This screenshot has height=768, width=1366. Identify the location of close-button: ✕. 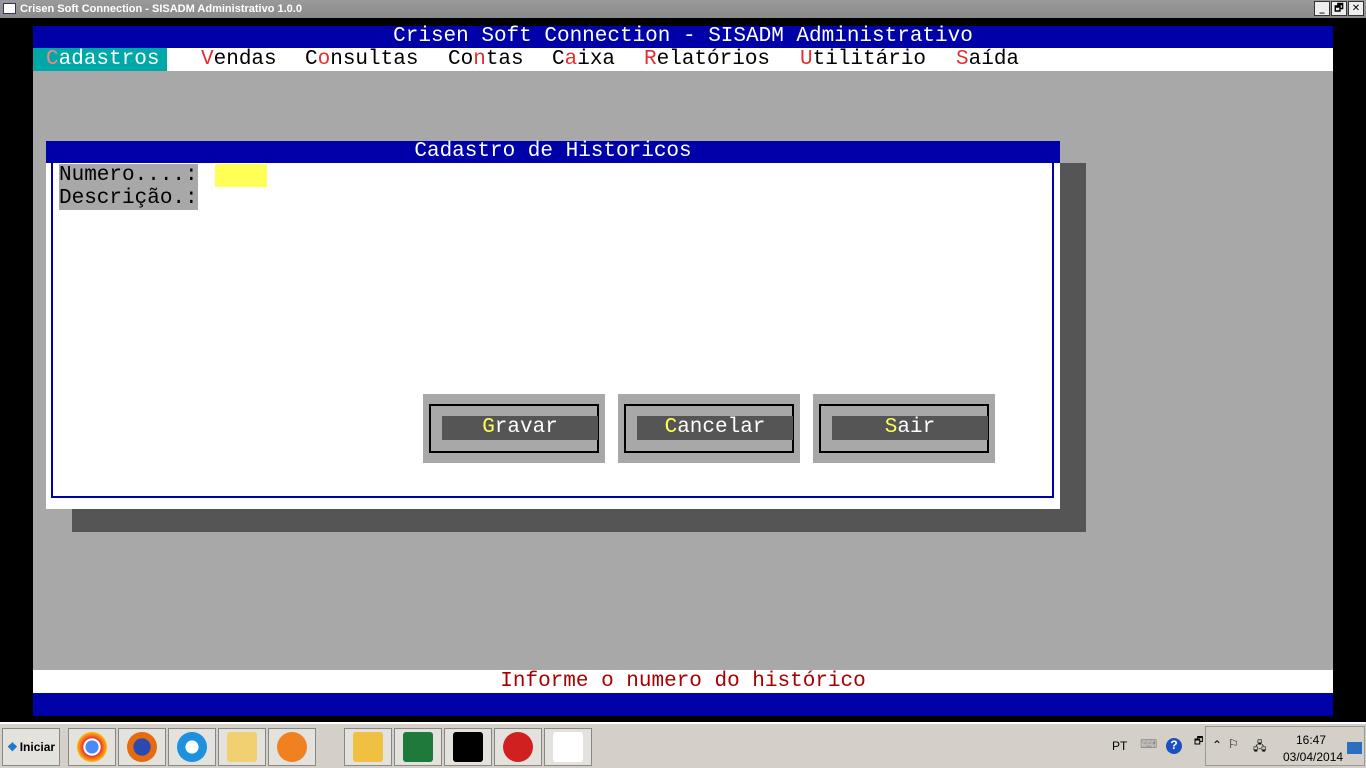
(1356, 8).